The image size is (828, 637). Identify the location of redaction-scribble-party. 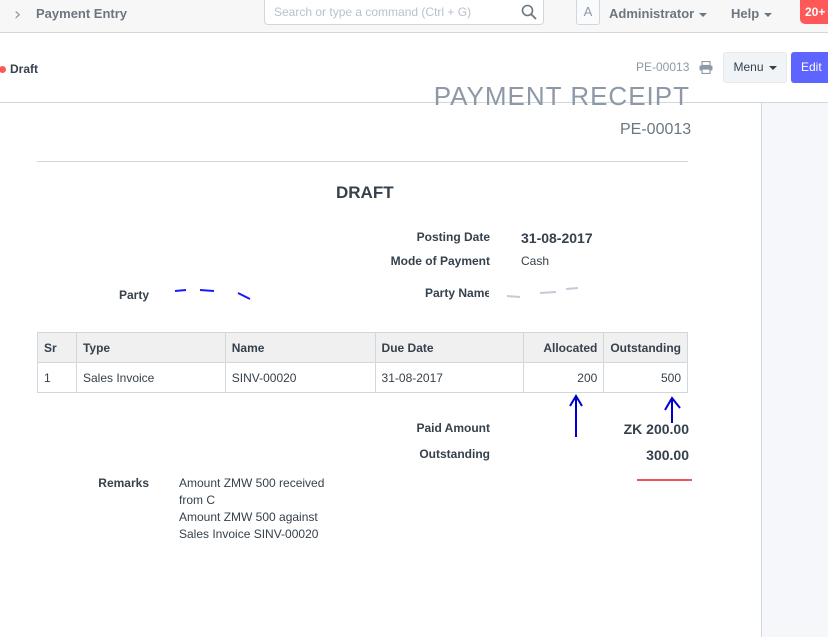
(212, 294).